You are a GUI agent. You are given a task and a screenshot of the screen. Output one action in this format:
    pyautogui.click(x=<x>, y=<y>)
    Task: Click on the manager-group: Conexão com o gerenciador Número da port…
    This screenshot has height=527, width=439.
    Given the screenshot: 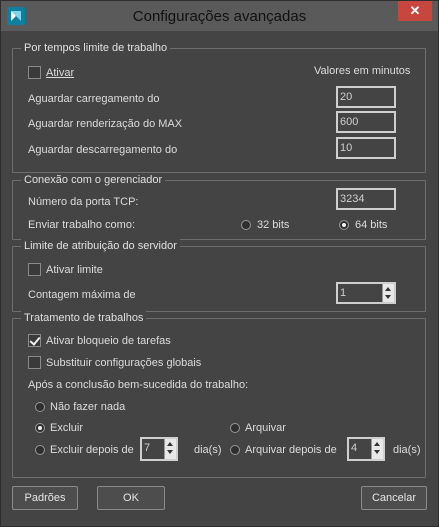 What is the action you would take?
    pyautogui.click(x=219, y=206)
    